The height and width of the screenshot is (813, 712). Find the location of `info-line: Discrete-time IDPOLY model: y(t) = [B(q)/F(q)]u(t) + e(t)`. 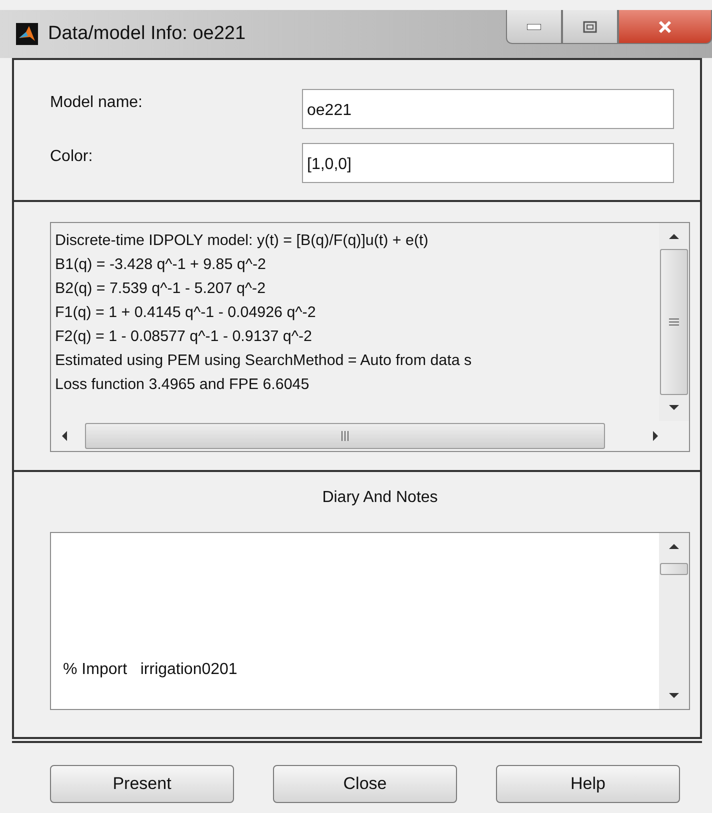

info-line: Discrete-time IDPOLY model: y(t) = [B(q)/F(q)]u(t) + e(t) is located at coordinates (242, 241).